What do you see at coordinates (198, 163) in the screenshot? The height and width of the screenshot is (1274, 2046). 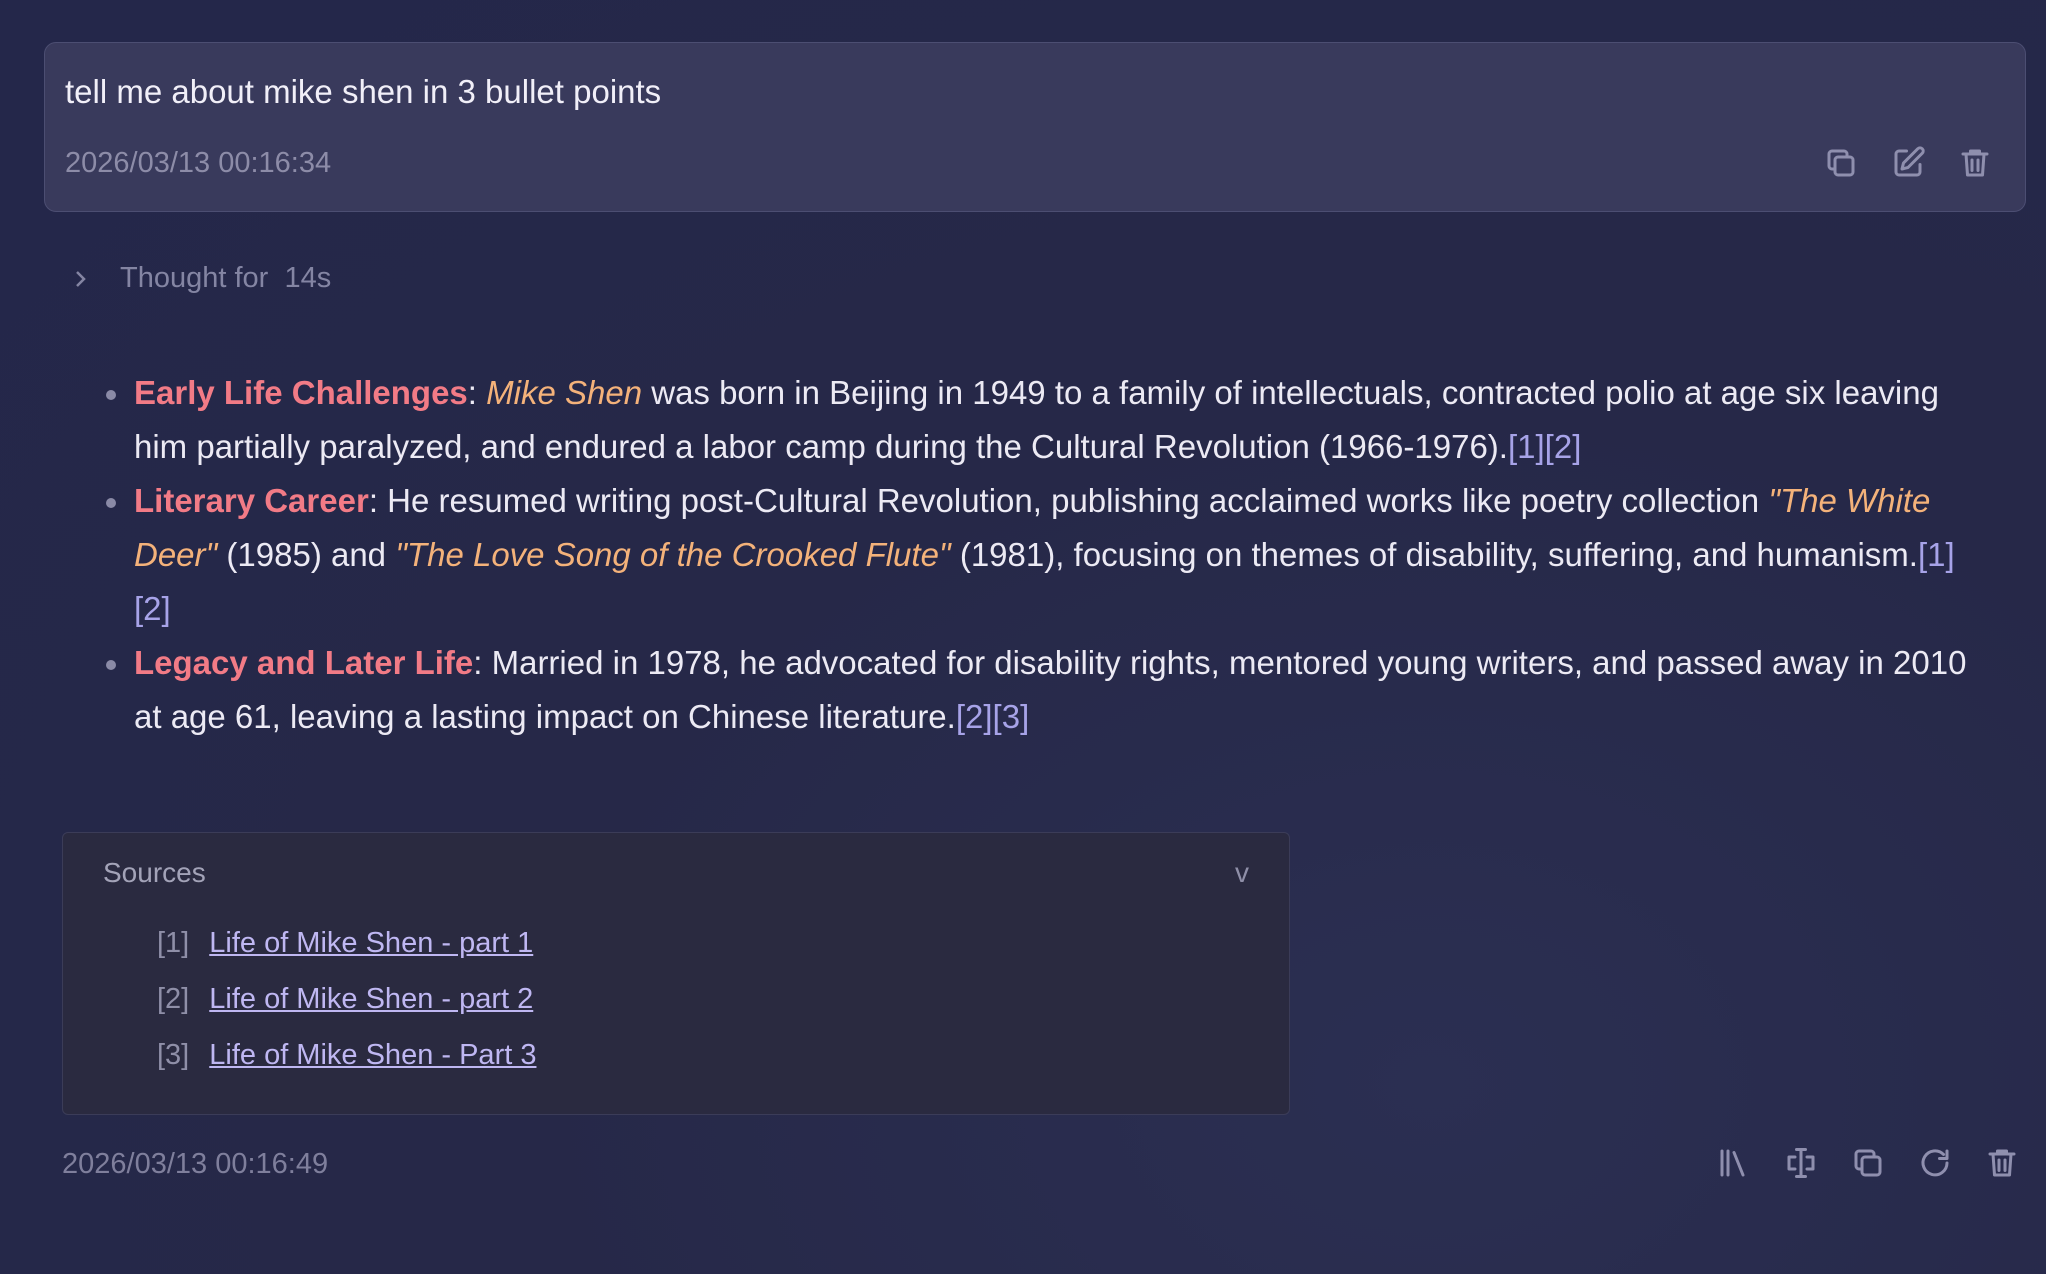 I see `user-message-timestamp: 2026/03/13 00:16:34` at bounding box center [198, 163].